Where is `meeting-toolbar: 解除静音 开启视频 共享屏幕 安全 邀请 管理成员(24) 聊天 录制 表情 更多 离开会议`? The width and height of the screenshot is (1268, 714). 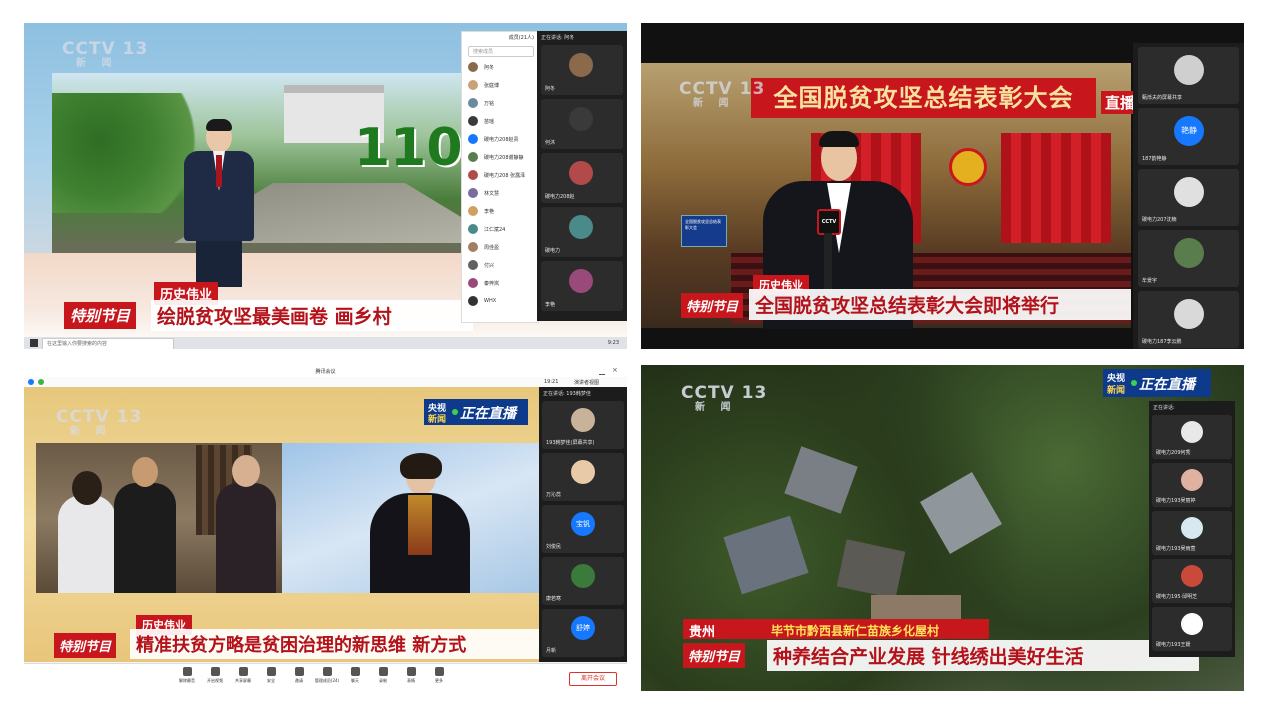 meeting-toolbar: 解除静音 开启视频 共享屏幕 安全 邀请 管理成员(24) 聊天 录制 表情 更多 离开会议 is located at coordinates (325, 677).